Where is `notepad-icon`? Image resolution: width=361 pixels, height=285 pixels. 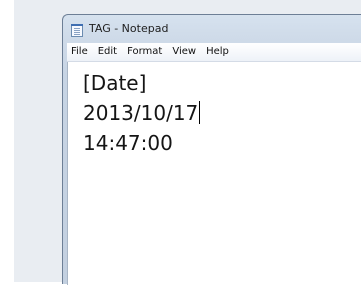 notepad-icon is located at coordinates (77, 30).